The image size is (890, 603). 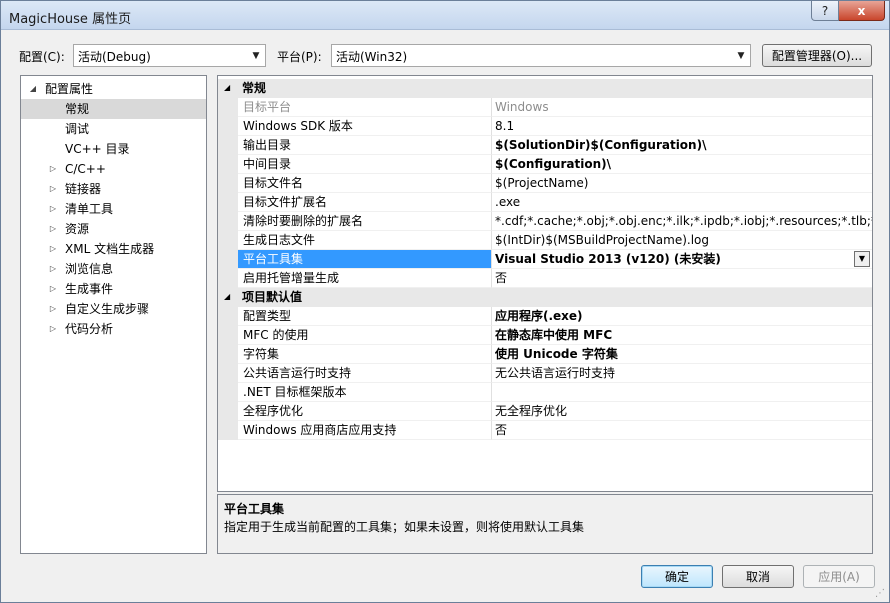 I want to click on property-name: 公共语言运行时支持, so click(x=365, y=373).